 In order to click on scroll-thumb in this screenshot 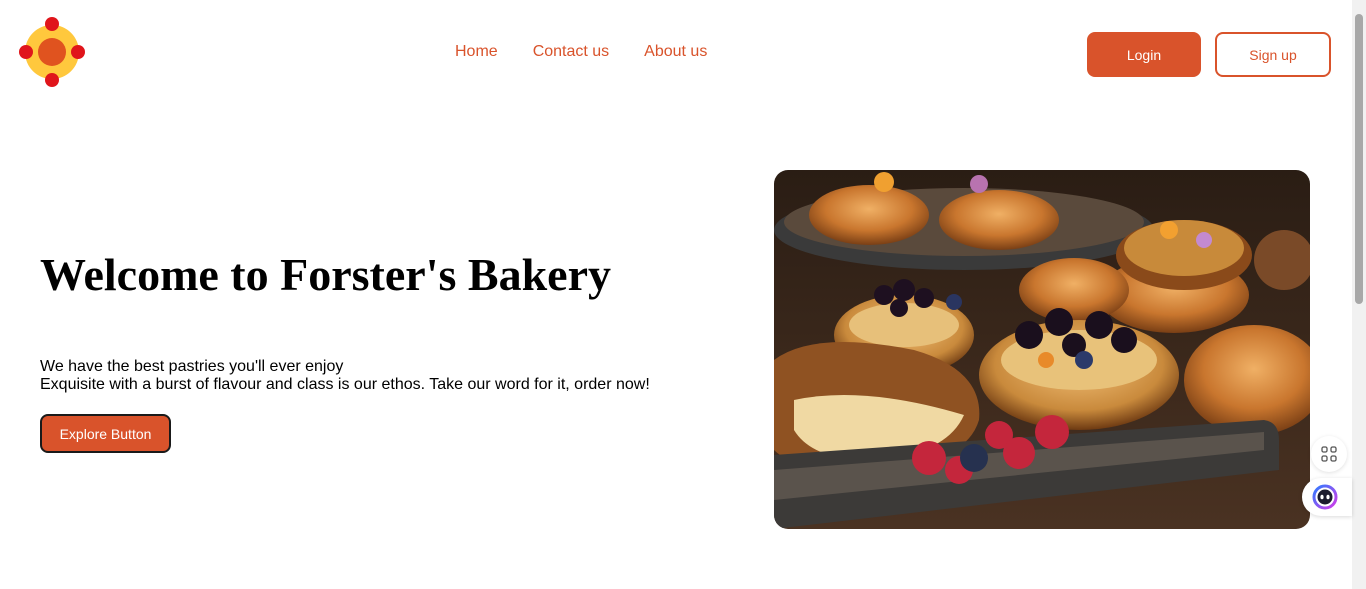, I will do `click(1359, 159)`.